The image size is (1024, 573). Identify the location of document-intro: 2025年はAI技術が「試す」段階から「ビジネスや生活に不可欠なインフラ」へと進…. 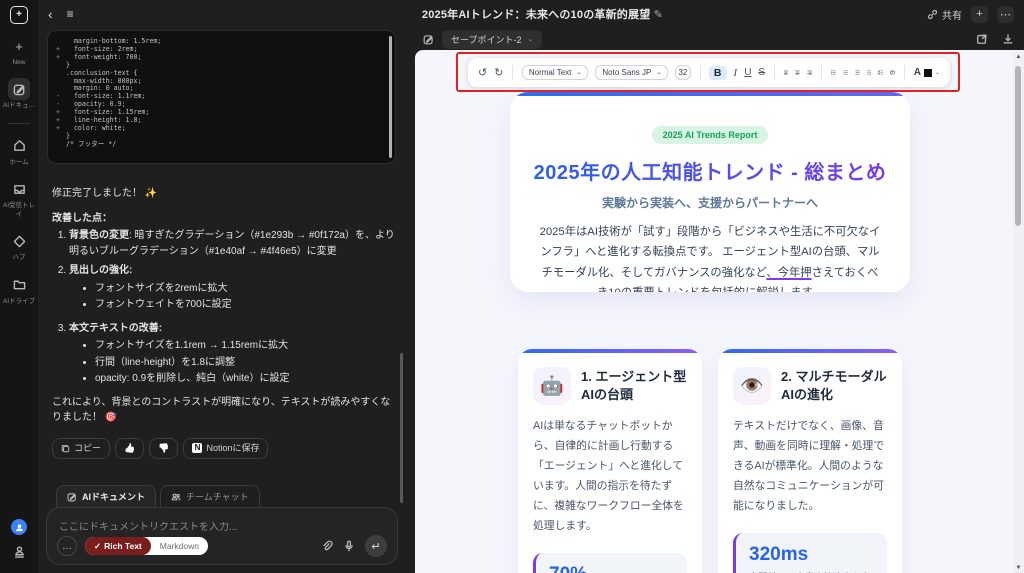
(710, 257).